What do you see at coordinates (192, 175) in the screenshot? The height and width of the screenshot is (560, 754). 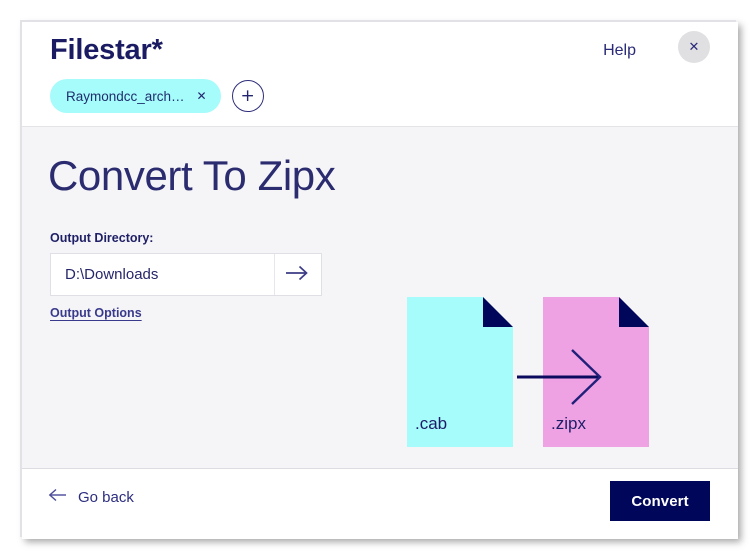 I see `page-title: Convert To Zipx` at bounding box center [192, 175].